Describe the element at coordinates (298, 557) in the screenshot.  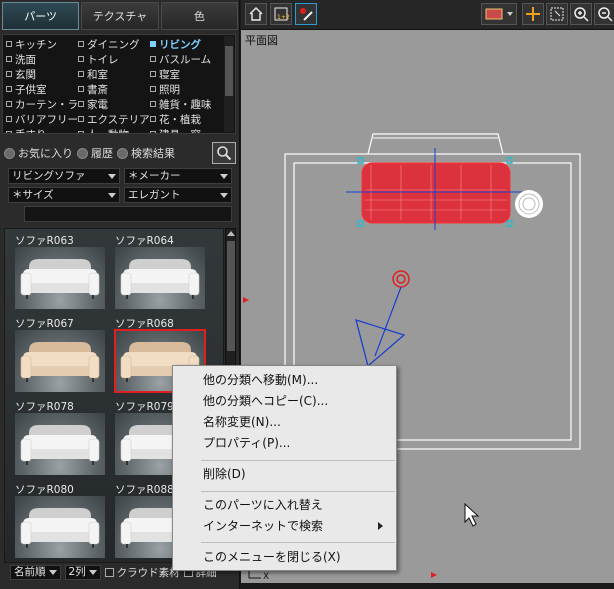
I see `menu-item-close: このメニューを閉じる(X)` at that location.